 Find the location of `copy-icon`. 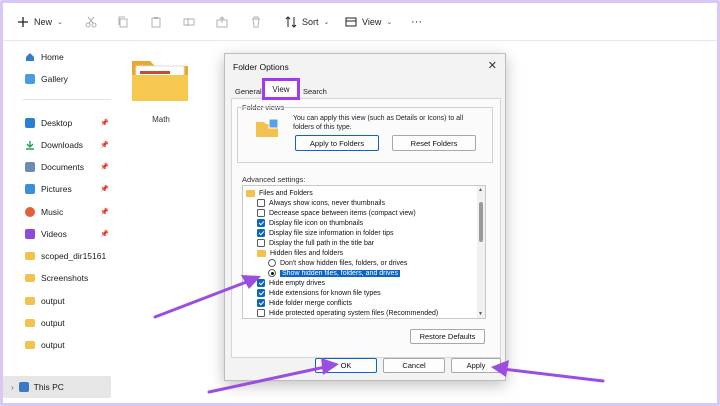

copy-icon is located at coordinates (123, 22).